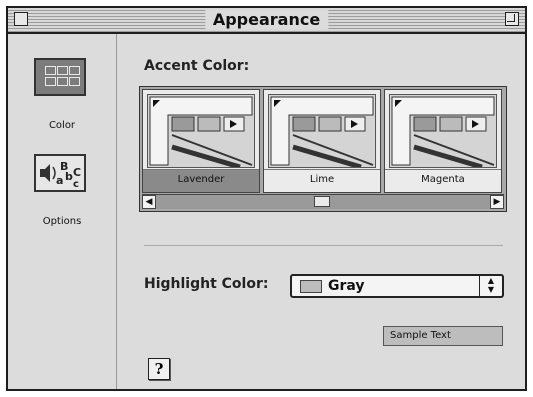 This screenshot has height=397, width=533. I want to click on category-label-options: Options, so click(62, 221).